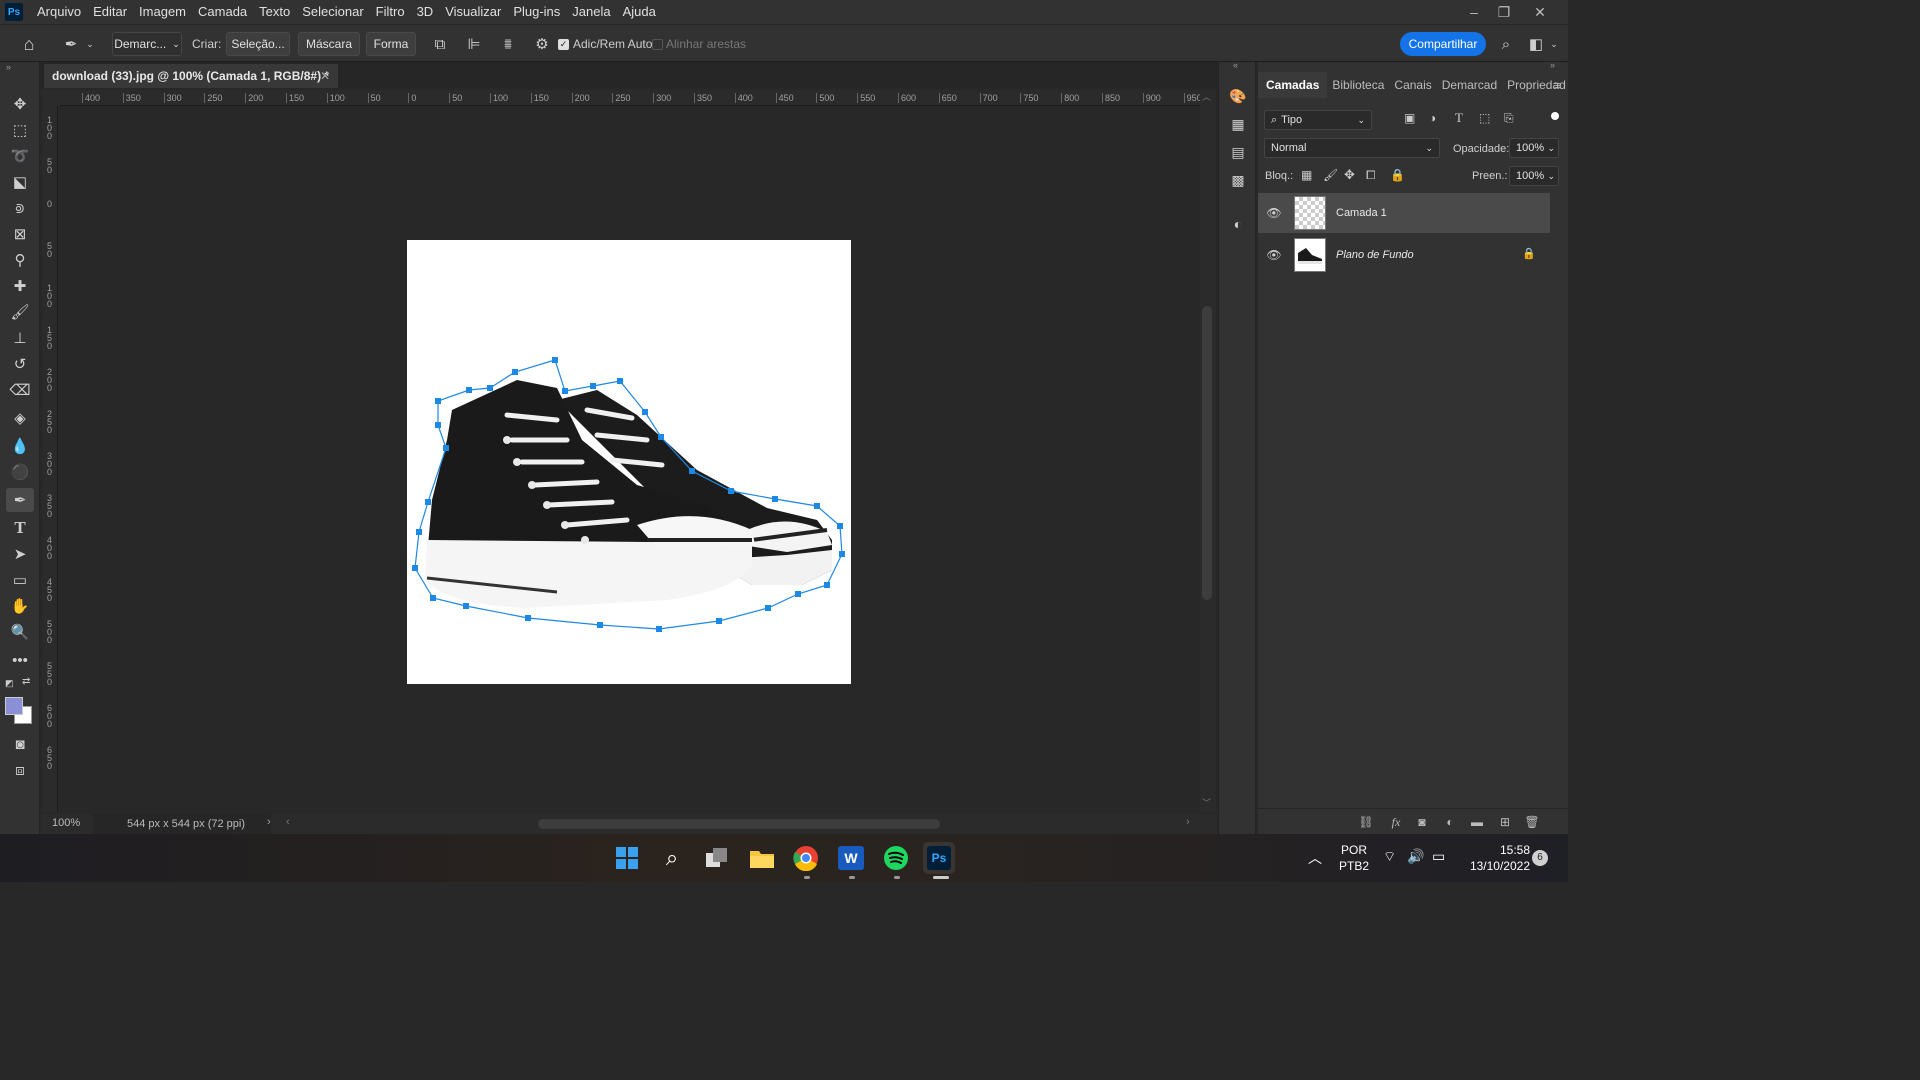 The height and width of the screenshot is (1080, 1920). Describe the element at coordinates (440, 44) in the screenshot. I see `path-operations-icon: ⧉` at that location.